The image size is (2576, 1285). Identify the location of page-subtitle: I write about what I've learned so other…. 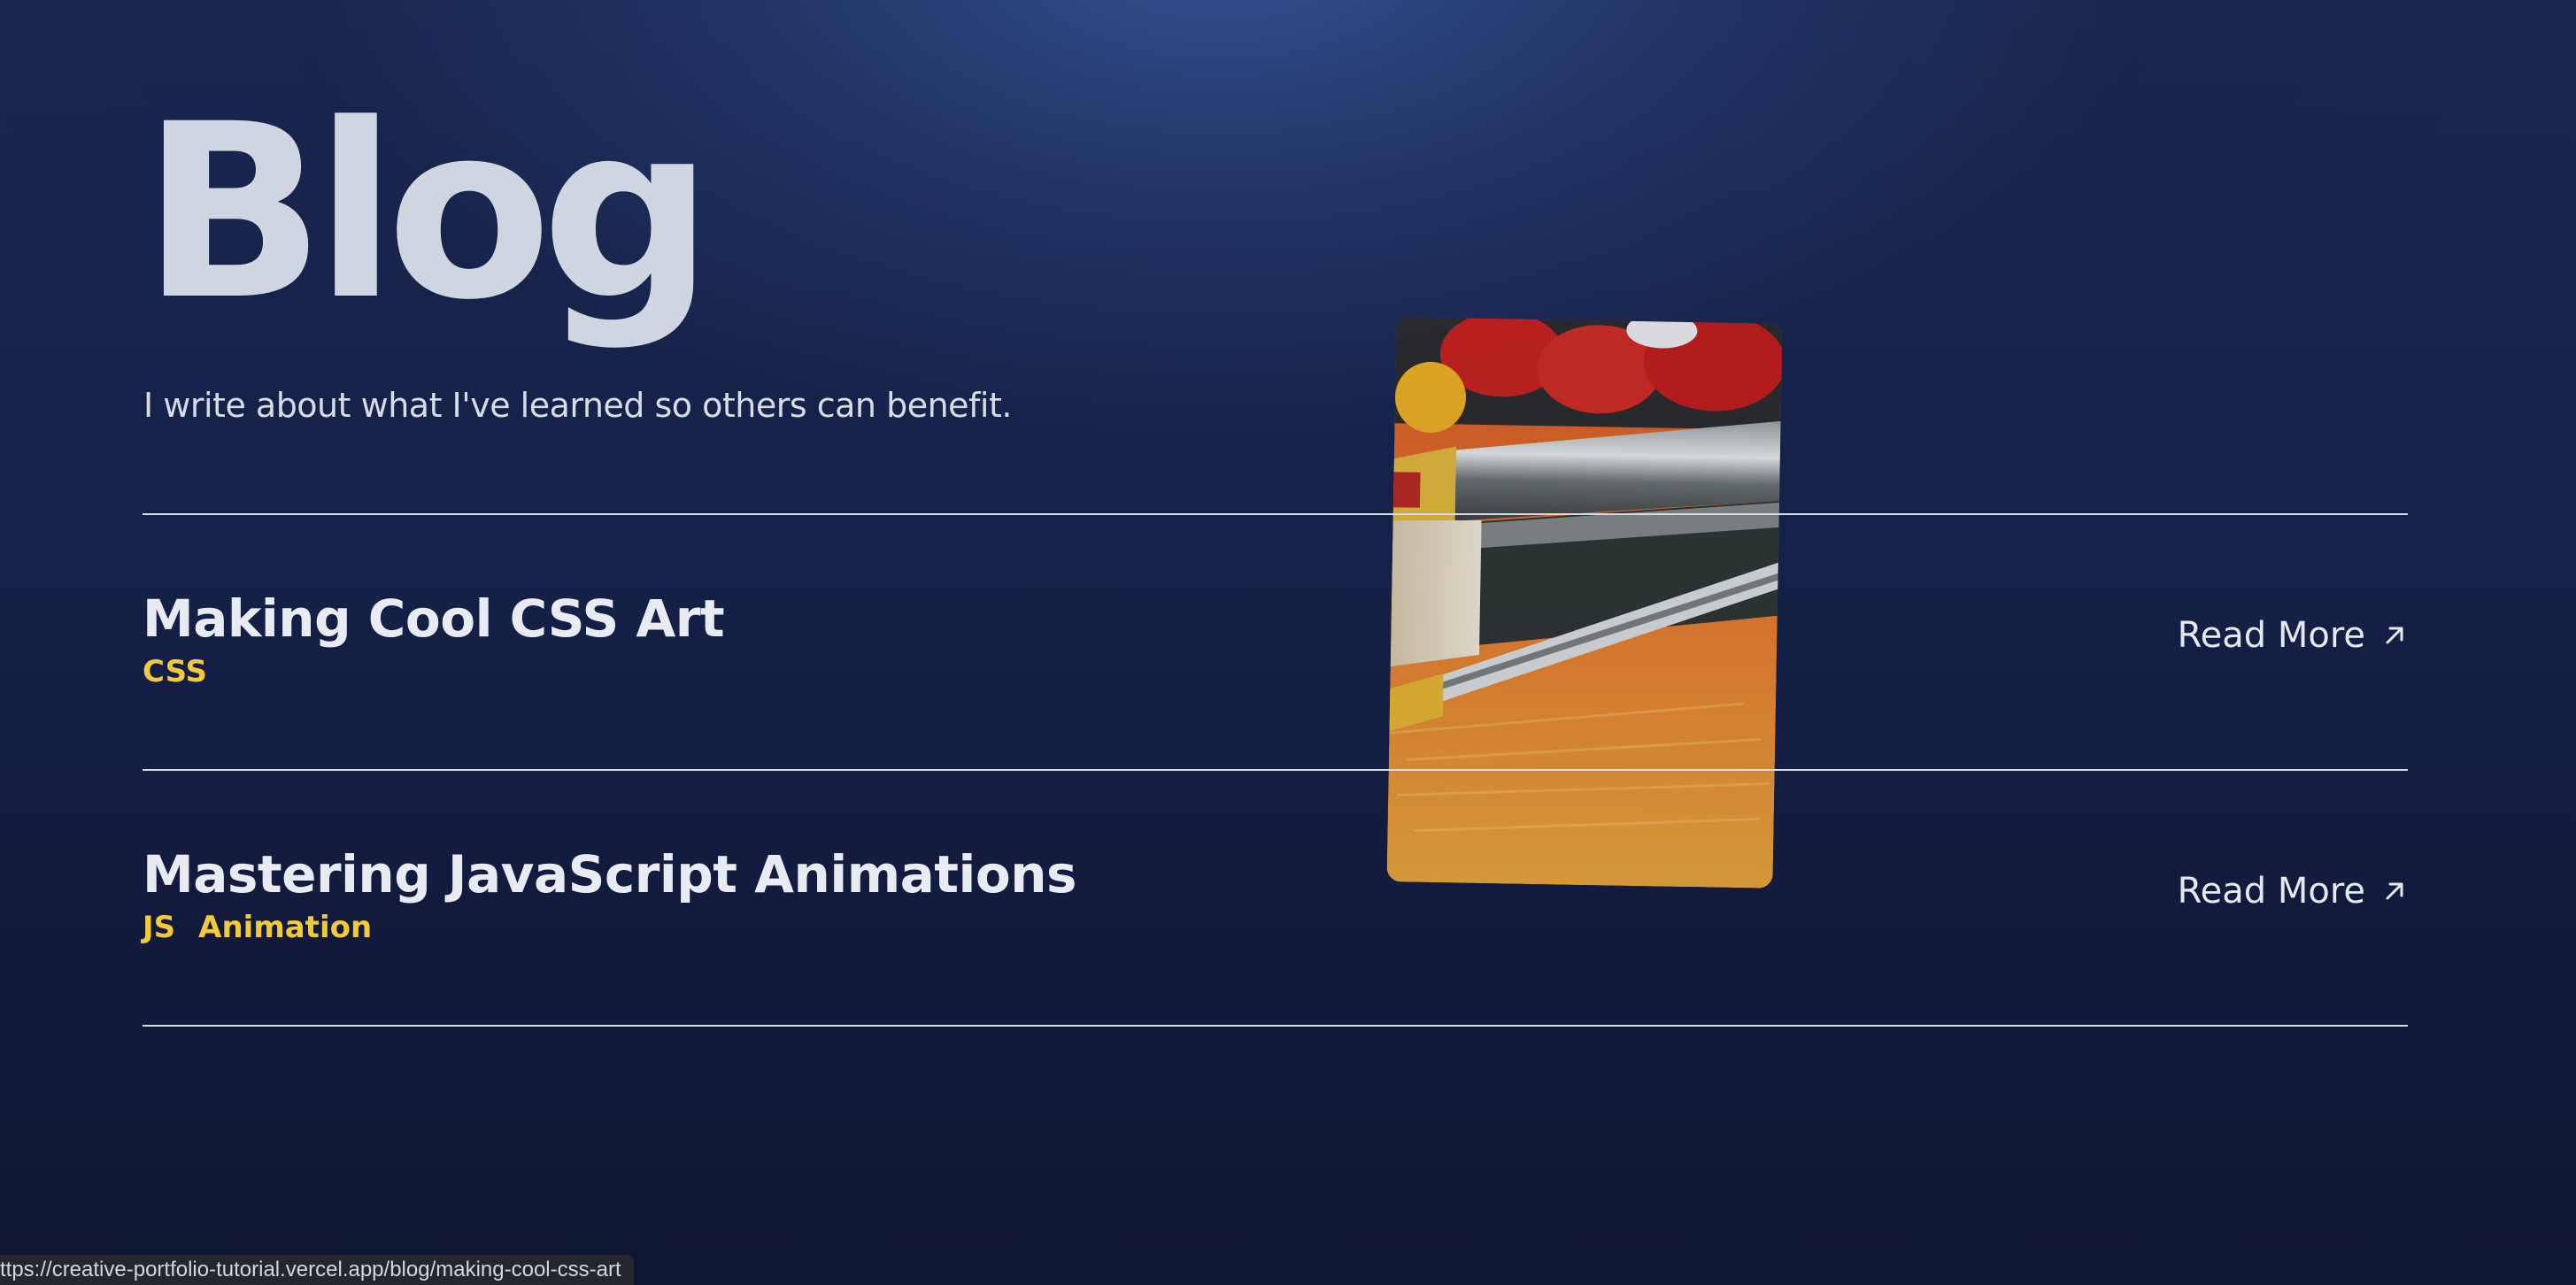
(577, 405).